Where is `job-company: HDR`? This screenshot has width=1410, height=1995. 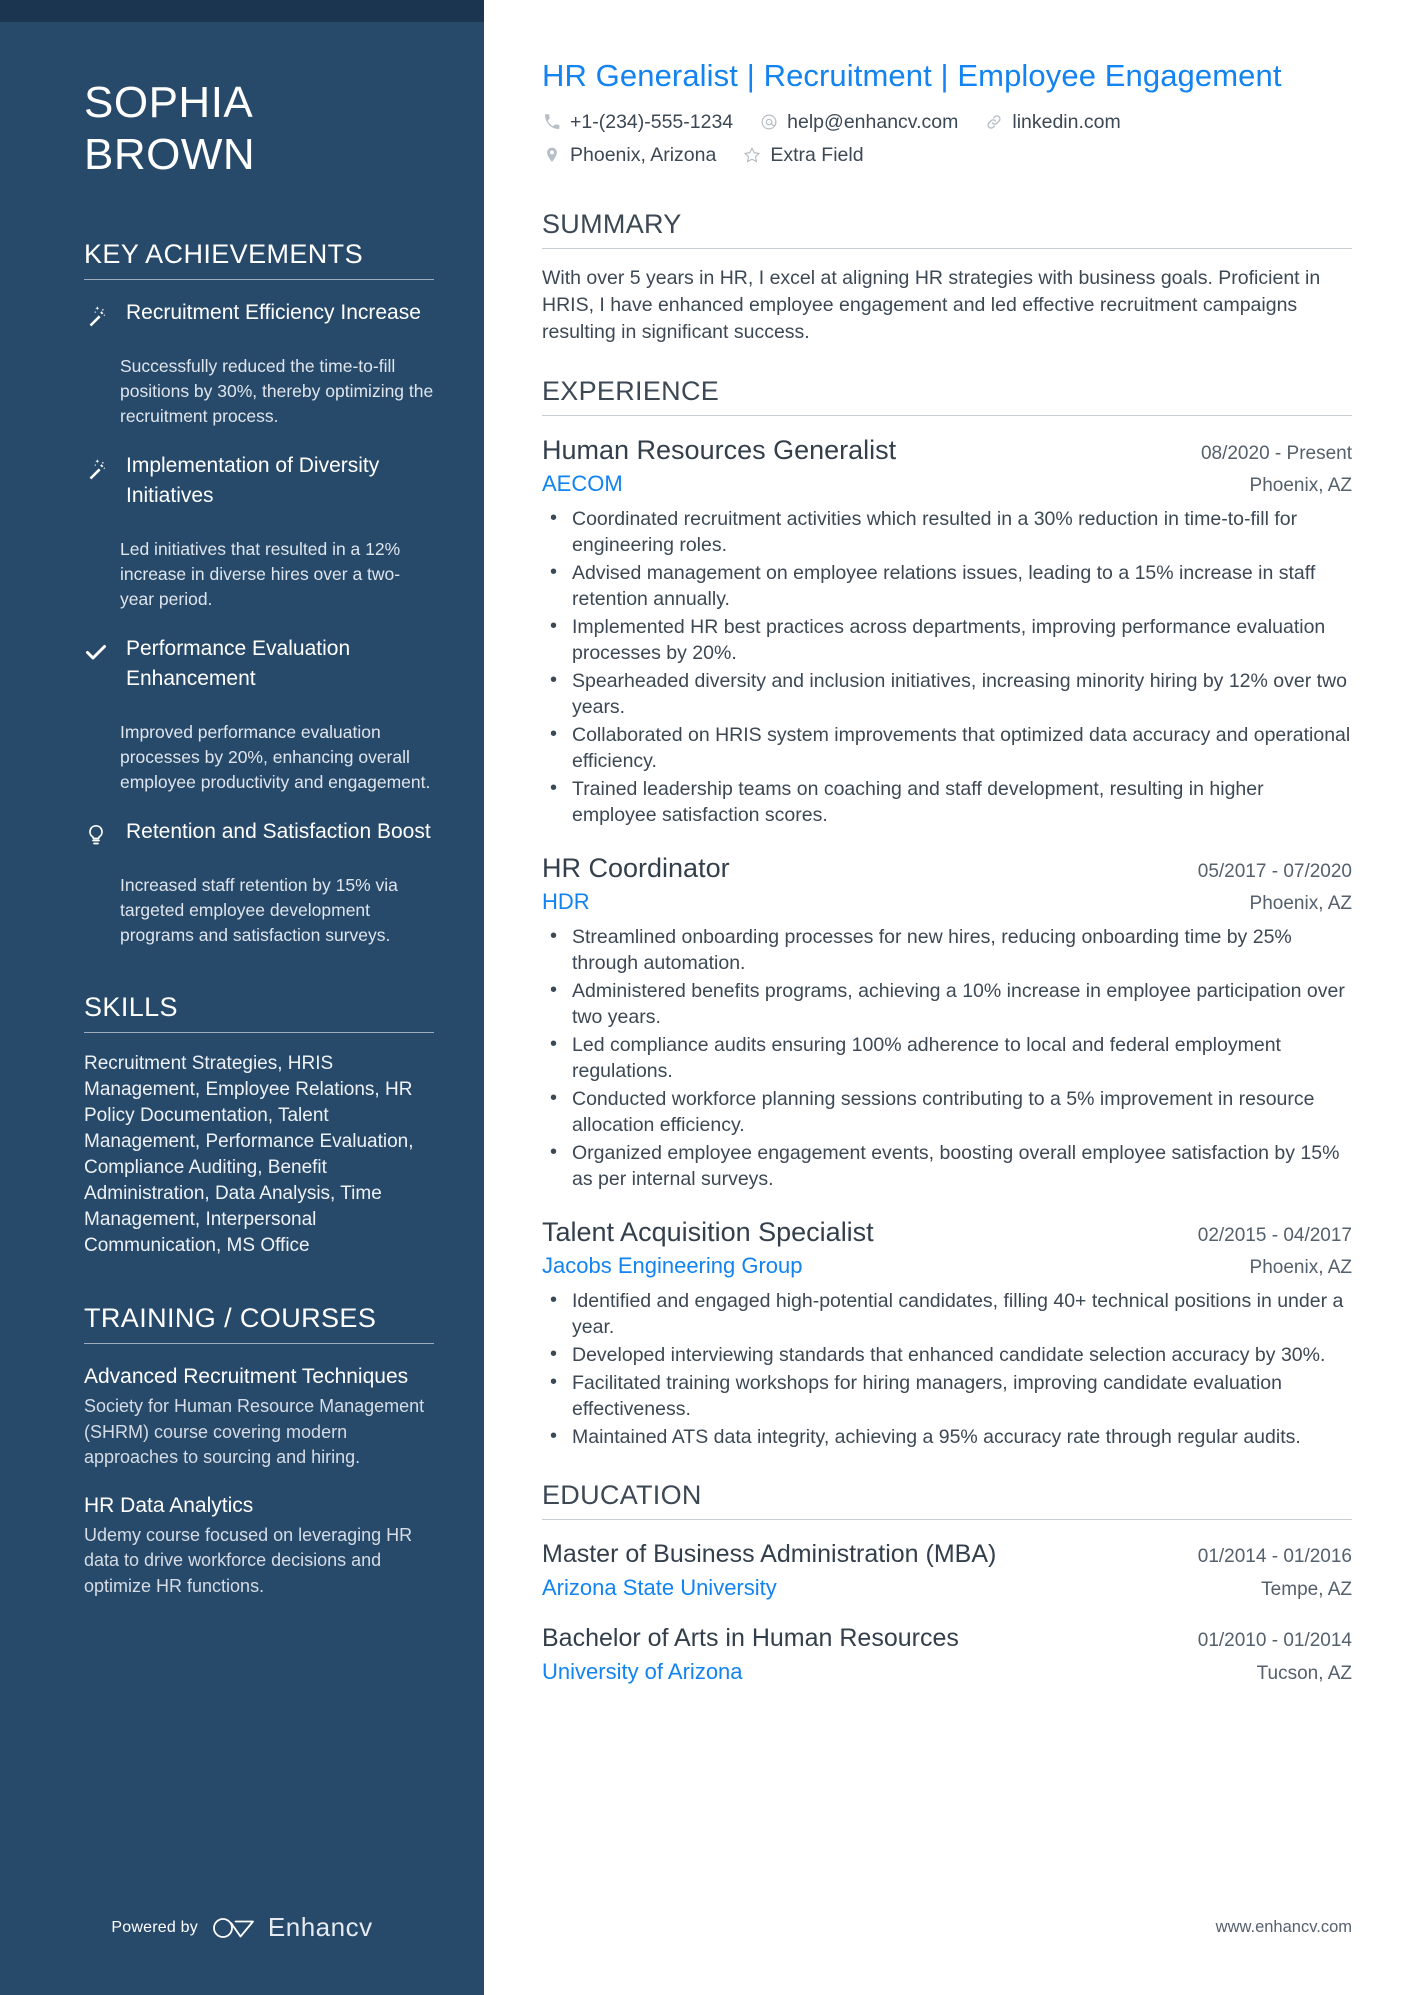 job-company: HDR is located at coordinates (566, 902).